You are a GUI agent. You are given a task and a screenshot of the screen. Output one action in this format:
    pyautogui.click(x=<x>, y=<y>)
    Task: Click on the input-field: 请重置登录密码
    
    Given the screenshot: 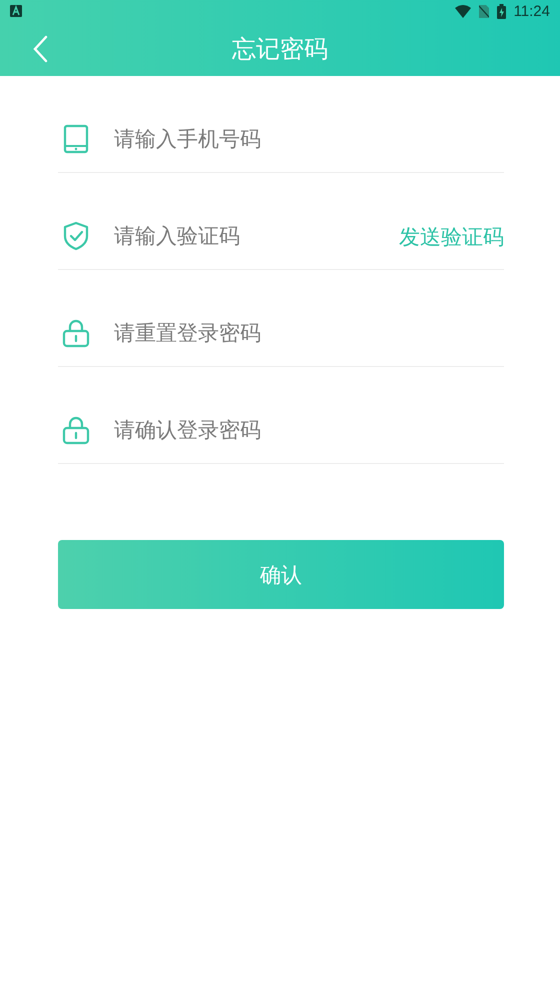 What is the action you would take?
    pyautogui.click(x=309, y=333)
    